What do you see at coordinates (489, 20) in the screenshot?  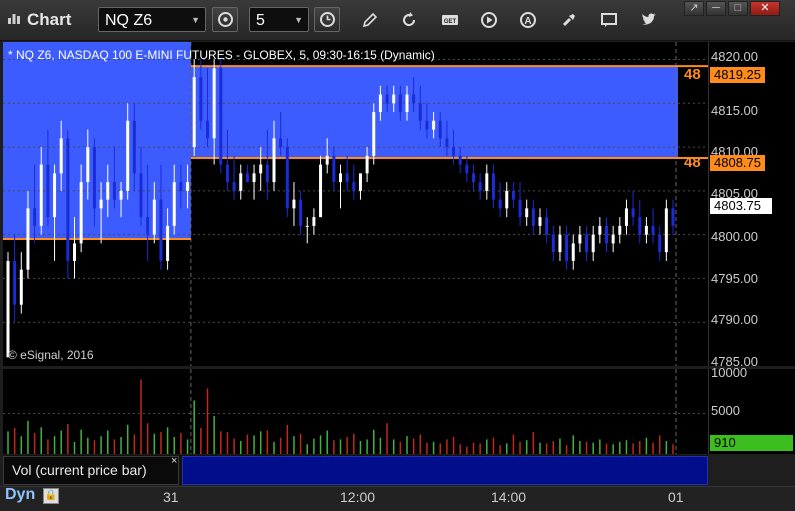 I see `play-icon` at bounding box center [489, 20].